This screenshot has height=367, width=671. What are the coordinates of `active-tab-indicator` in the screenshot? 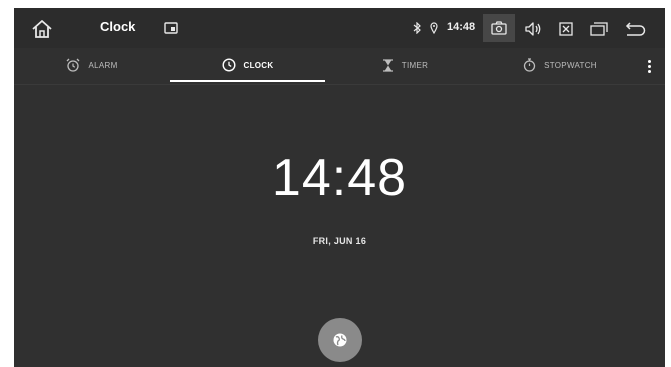 It's located at (247, 81).